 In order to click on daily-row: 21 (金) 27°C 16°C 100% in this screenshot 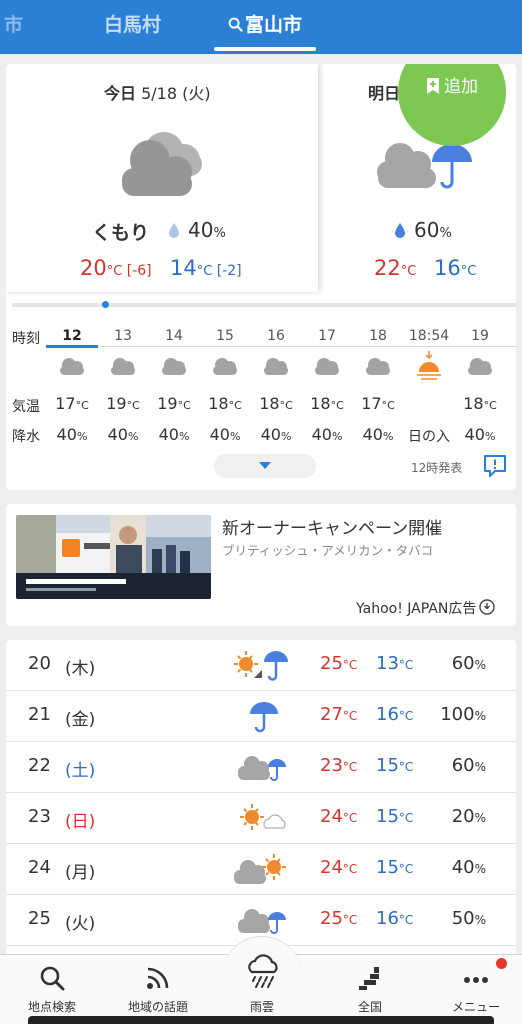, I will do `click(261, 716)`.